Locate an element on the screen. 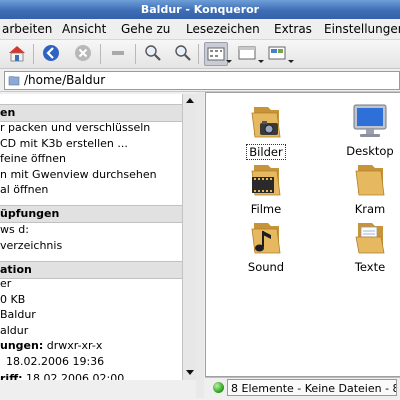 This screenshot has height=400, width=400. window-icon is located at coordinates (247, 53).